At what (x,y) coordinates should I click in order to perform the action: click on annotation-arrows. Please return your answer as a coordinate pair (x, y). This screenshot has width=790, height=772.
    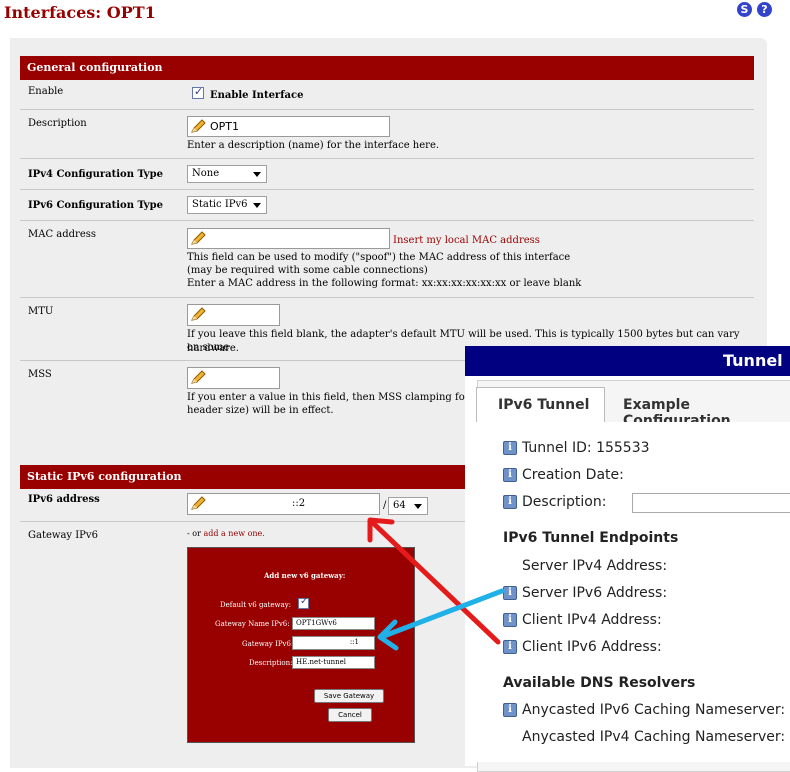
    Looking at the image, I should click on (436, 584).